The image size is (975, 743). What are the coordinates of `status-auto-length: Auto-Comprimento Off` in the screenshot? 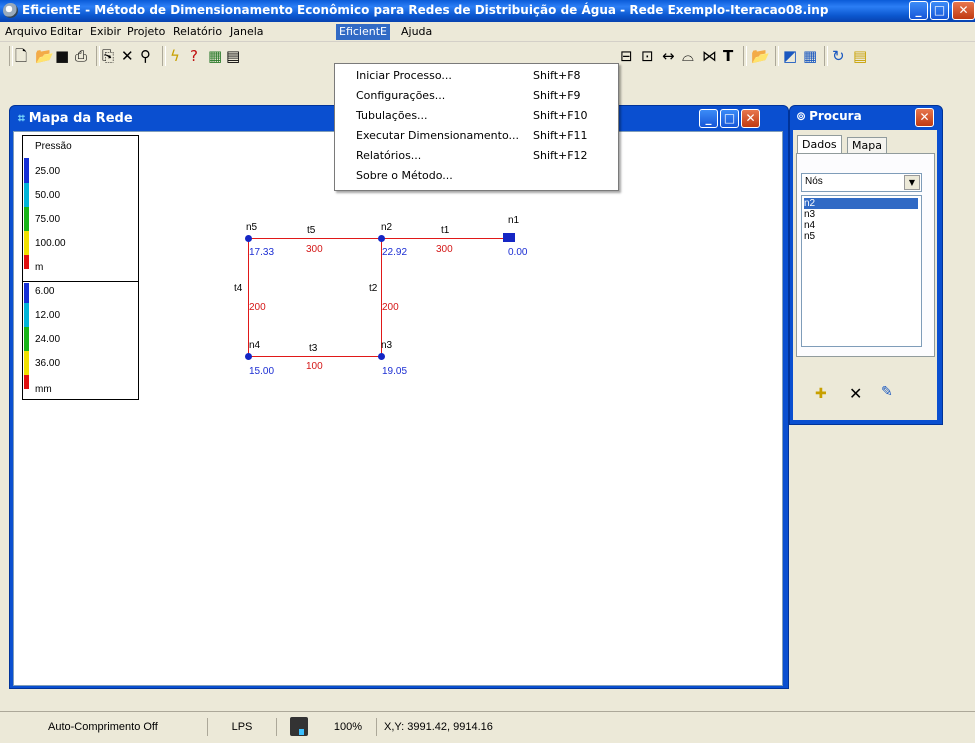 It's located at (109, 727).